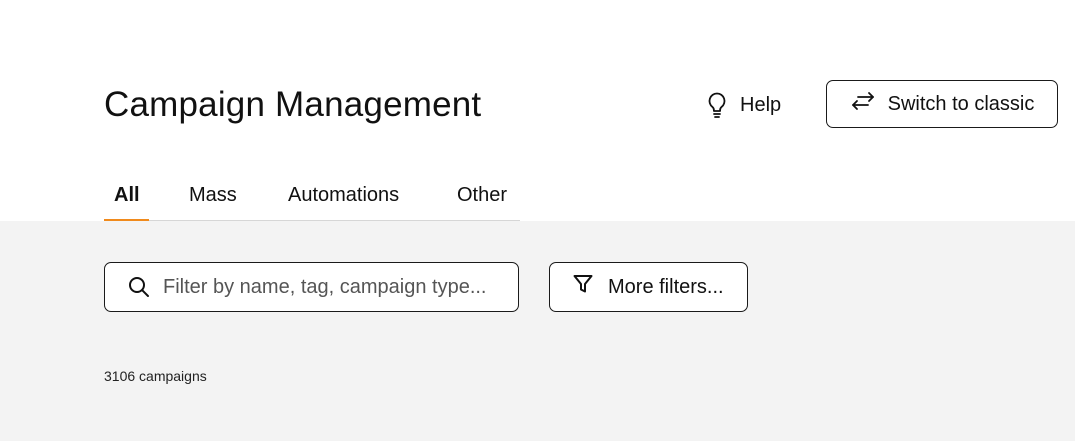  What do you see at coordinates (139, 287) in the screenshot?
I see `search-icon` at bounding box center [139, 287].